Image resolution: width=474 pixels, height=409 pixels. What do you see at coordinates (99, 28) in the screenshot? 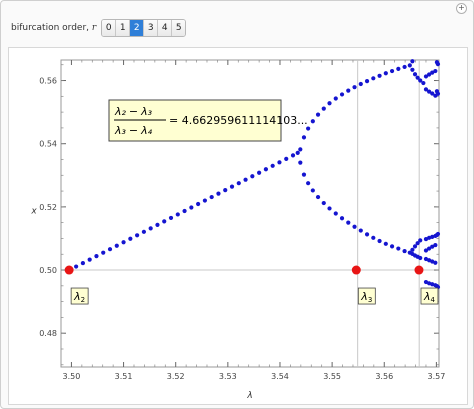
I see `bifurcation-order-control: bifurcation order, r 0 1 2 3 4 5` at bounding box center [99, 28].